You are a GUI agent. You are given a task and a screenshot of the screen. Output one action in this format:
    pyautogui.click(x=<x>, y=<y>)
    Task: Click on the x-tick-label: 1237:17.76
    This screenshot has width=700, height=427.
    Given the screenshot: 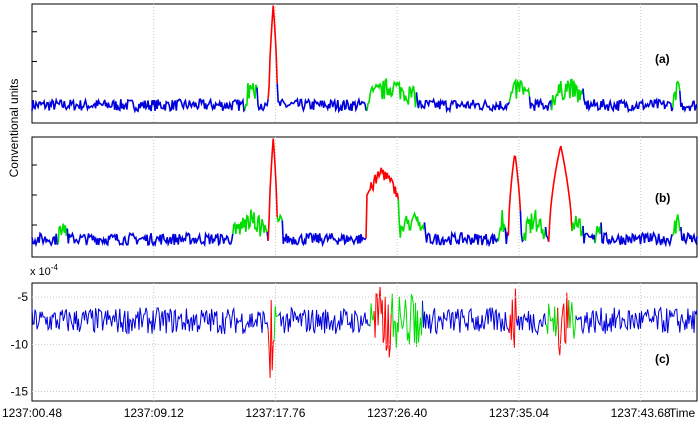 What is the action you would take?
    pyautogui.click(x=275, y=413)
    